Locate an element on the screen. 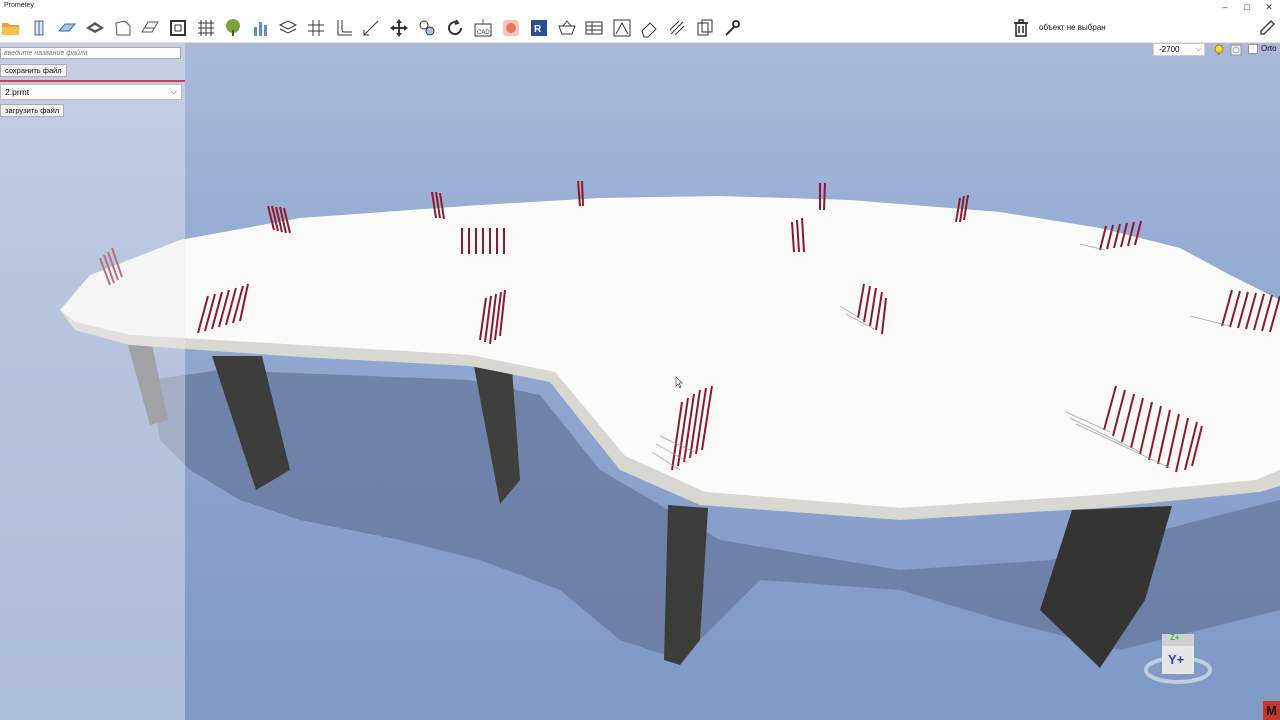  file-select-value: 2.prmt is located at coordinates (17, 92).